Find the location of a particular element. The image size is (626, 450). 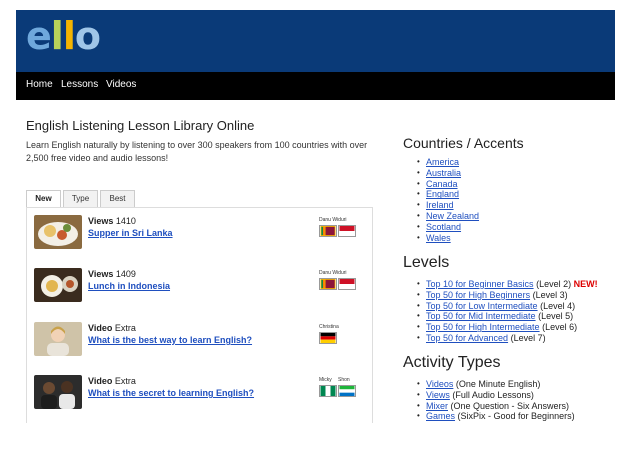

list-item: America is located at coordinates (448, 162).